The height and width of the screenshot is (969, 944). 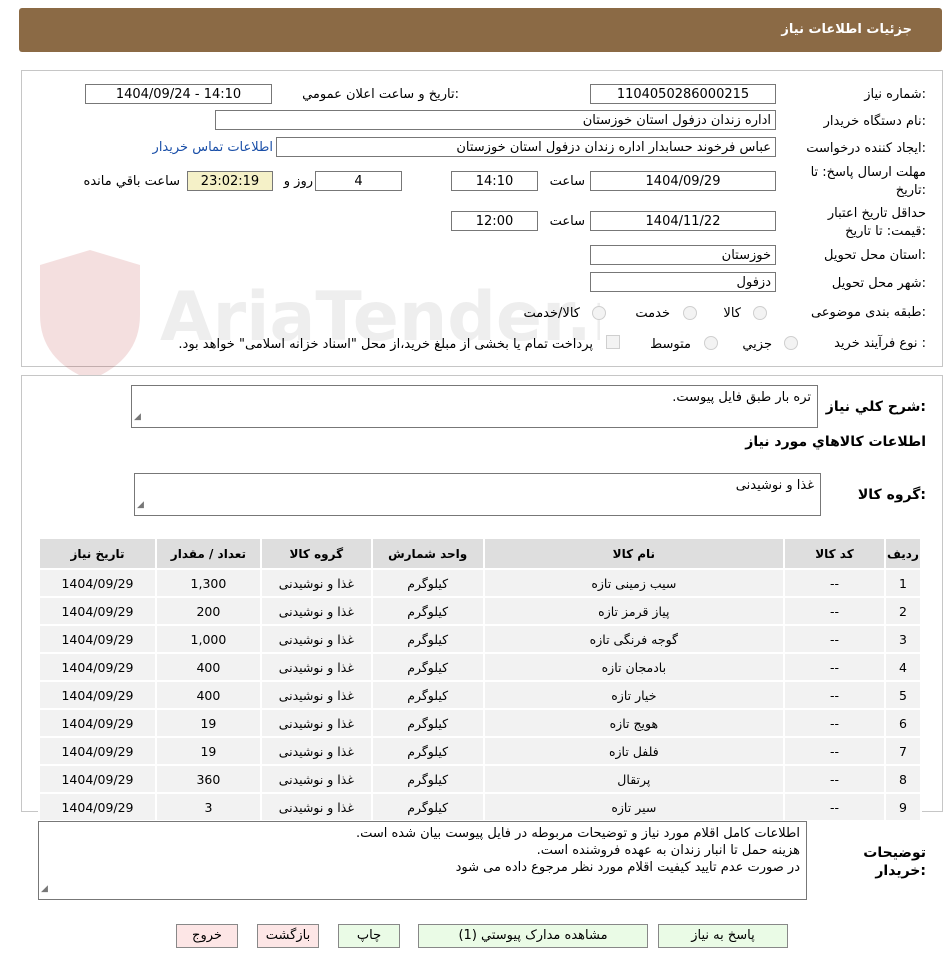 I want to click on buyer-org-field: اداره زندان دزفول استان خوزستان, so click(x=495, y=120).